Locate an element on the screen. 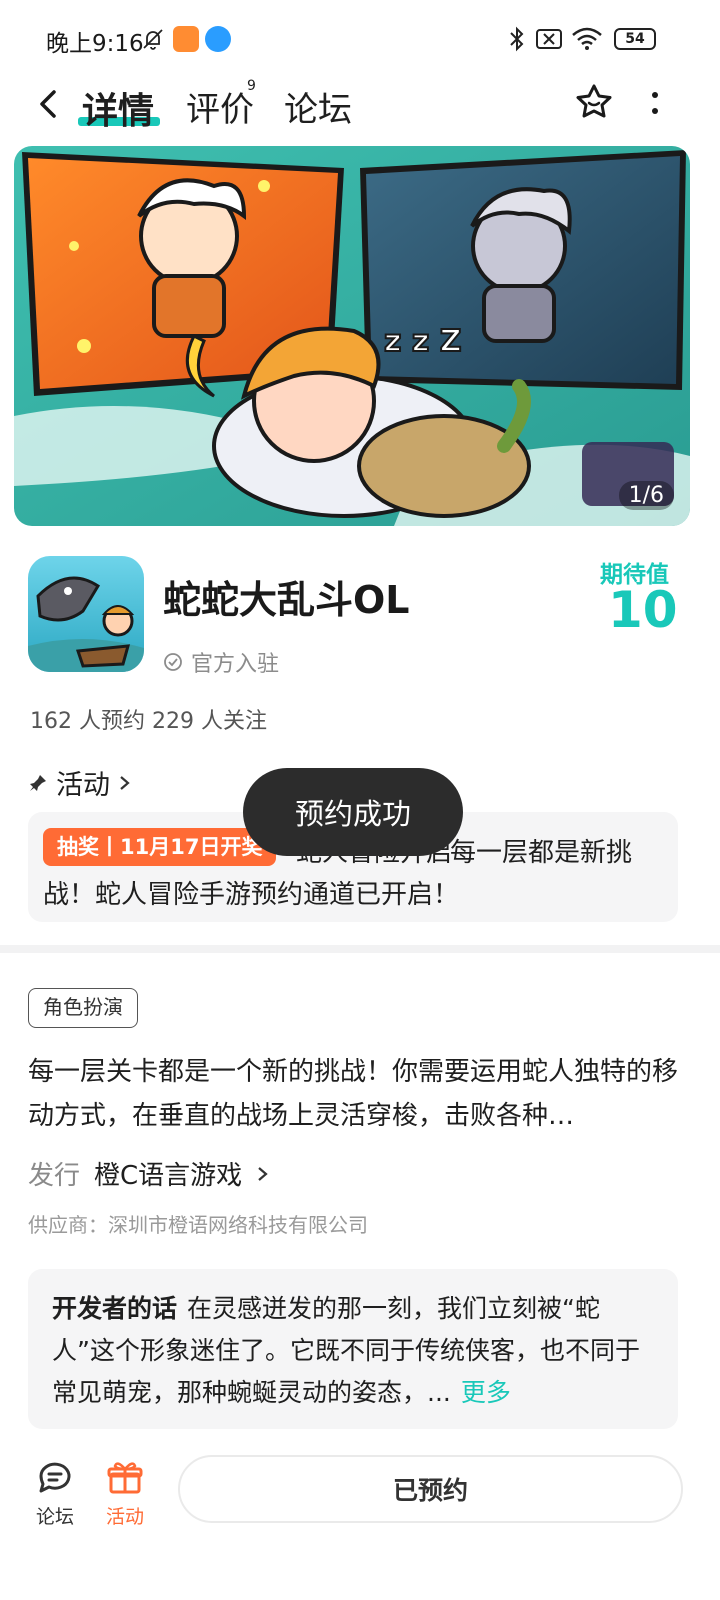 This screenshot has height=1600, width=720. bottom-activity-button: 活动 is located at coordinates (125, 1493).